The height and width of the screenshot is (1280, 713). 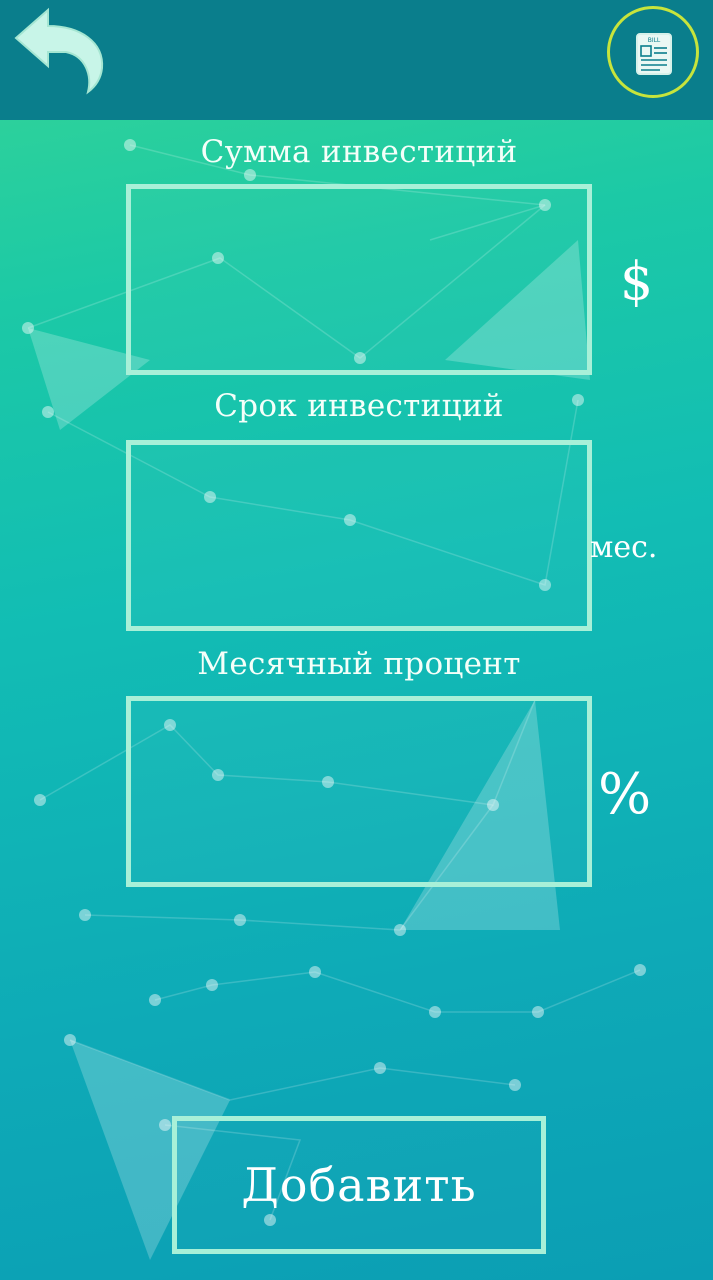 I want to click on bill-button: BILL, so click(x=653, y=52).